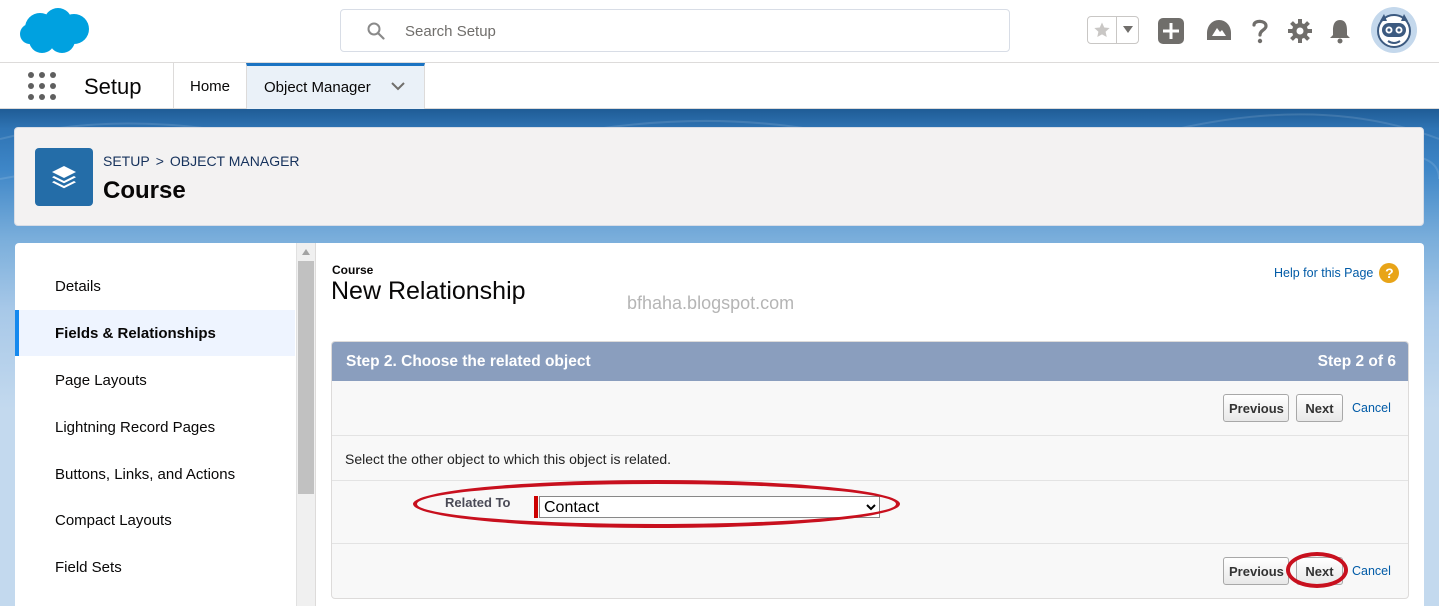 The height and width of the screenshot is (606, 1439). I want to click on previous-button-top: Previous, so click(1256, 408).